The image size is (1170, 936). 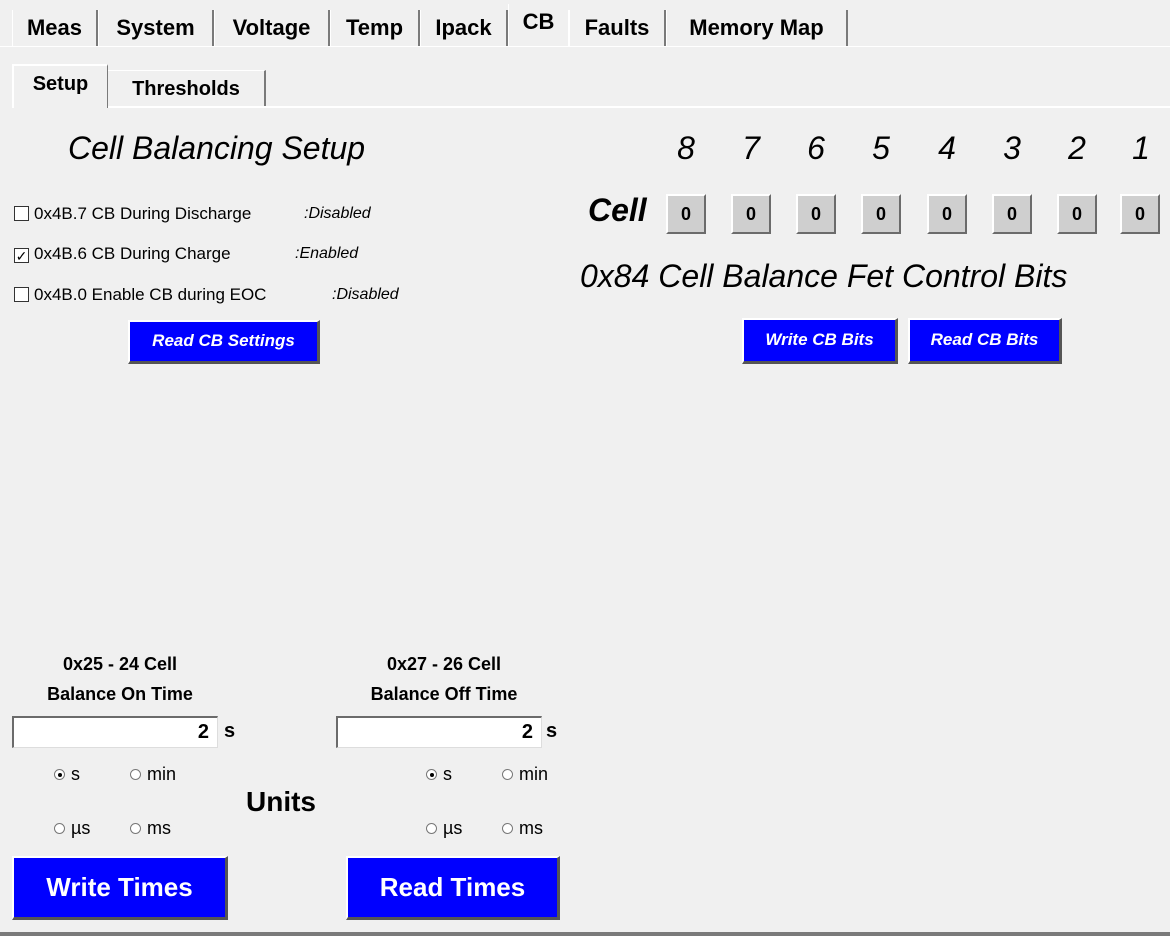 I want to click on cell-row-label: Cell, so click(x=617, y=210).